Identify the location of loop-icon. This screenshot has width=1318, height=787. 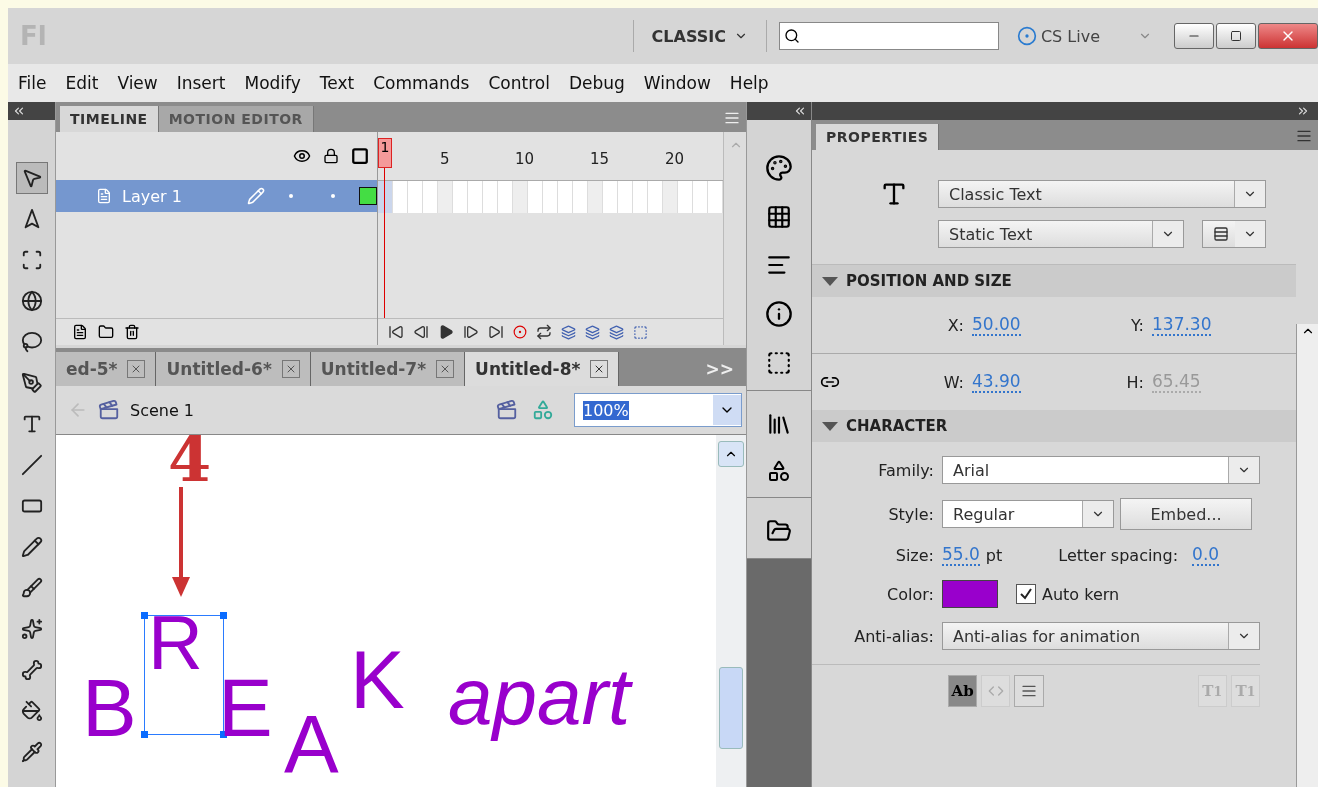
(544, 332).